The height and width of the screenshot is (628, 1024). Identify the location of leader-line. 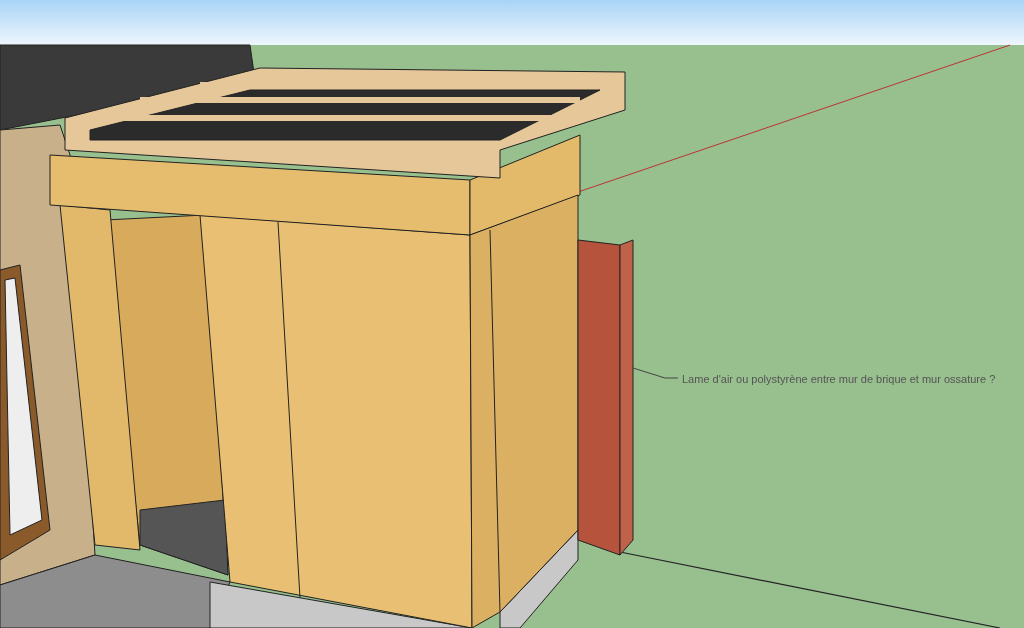
(655, 373).